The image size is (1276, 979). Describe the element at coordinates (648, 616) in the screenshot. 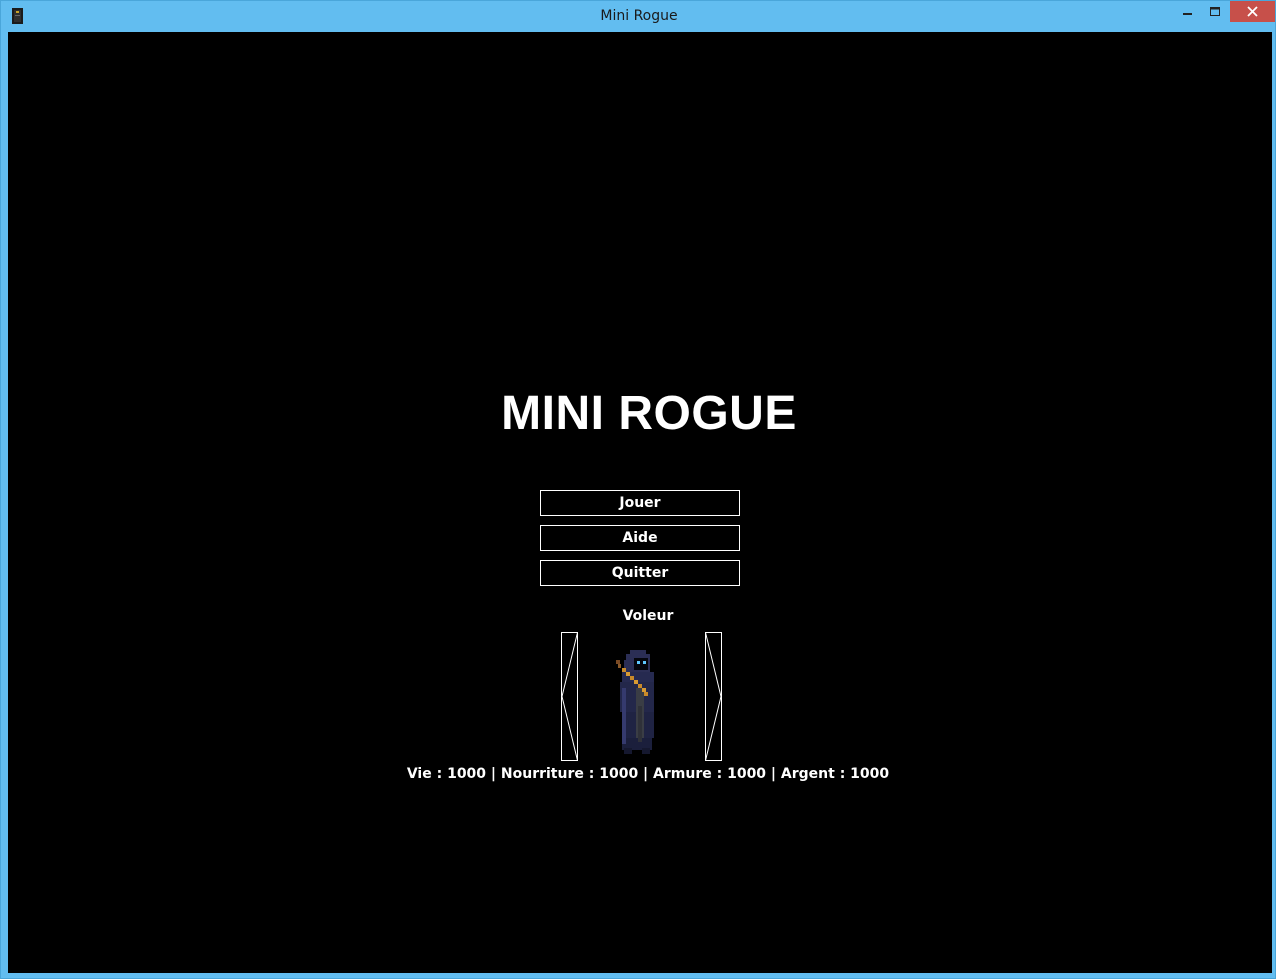

I see `character-class-label: Voleur` at that location.